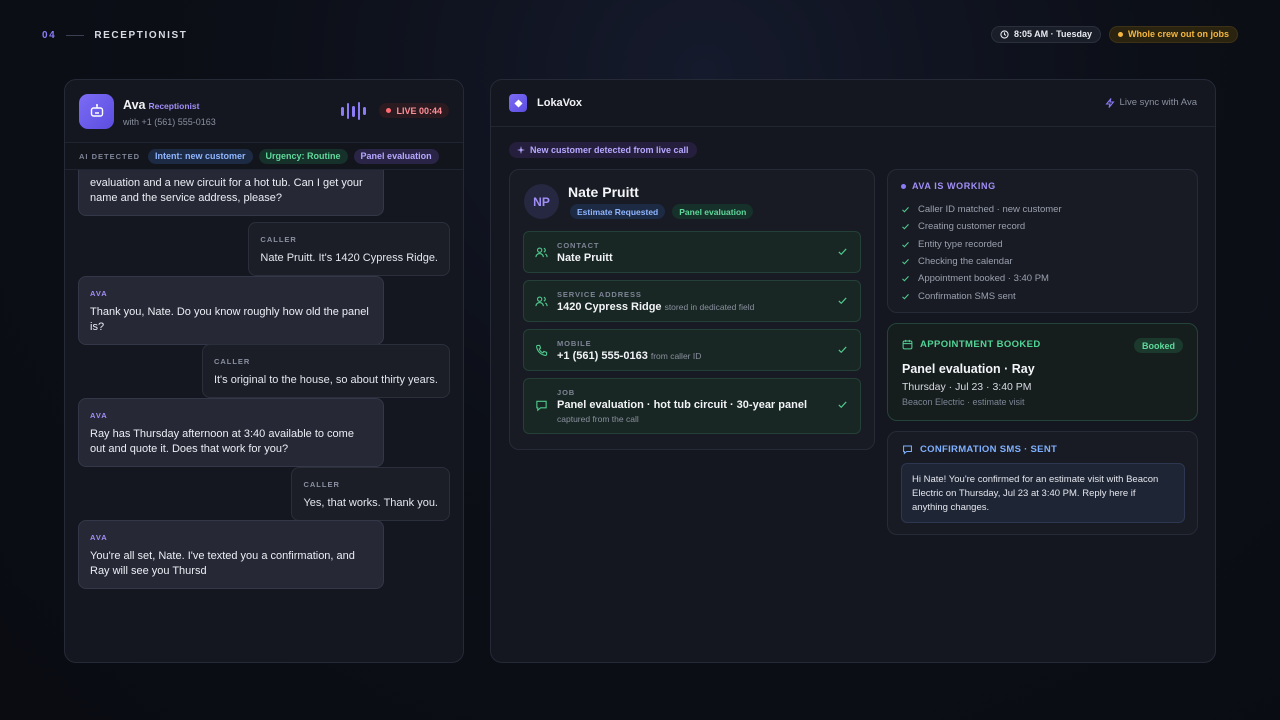 This screenshot has height=720, width=1280. What do you see at coordinates (1158, 345) in the screenshot?
I see `booked-badge: Booked` at bounding box center [1158, 345].